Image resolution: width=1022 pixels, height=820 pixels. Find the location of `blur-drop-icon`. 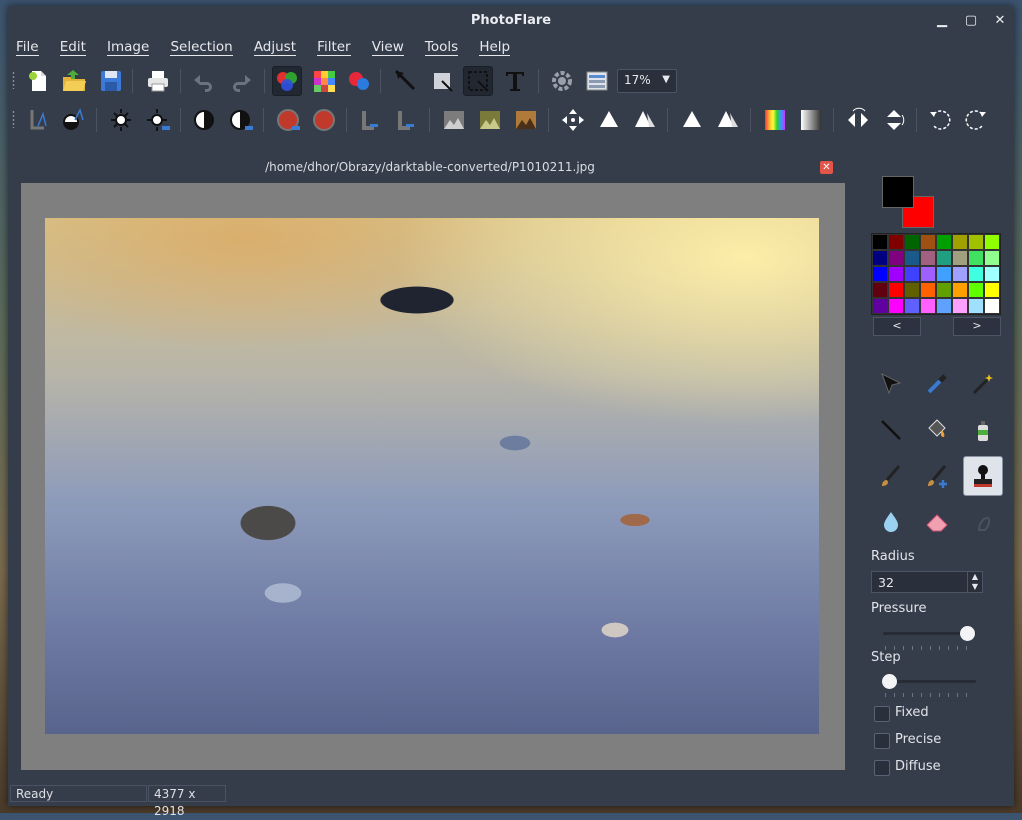

blur-drop-icon is located at coordinates (891, 522).